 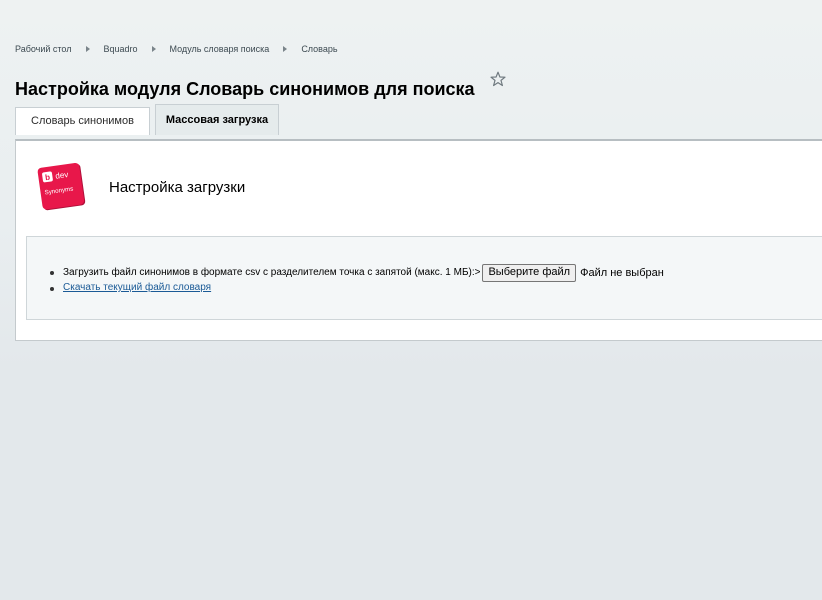 I want to click on list-item: Скачать текущий файл словаря, so click(x=357, y=288).